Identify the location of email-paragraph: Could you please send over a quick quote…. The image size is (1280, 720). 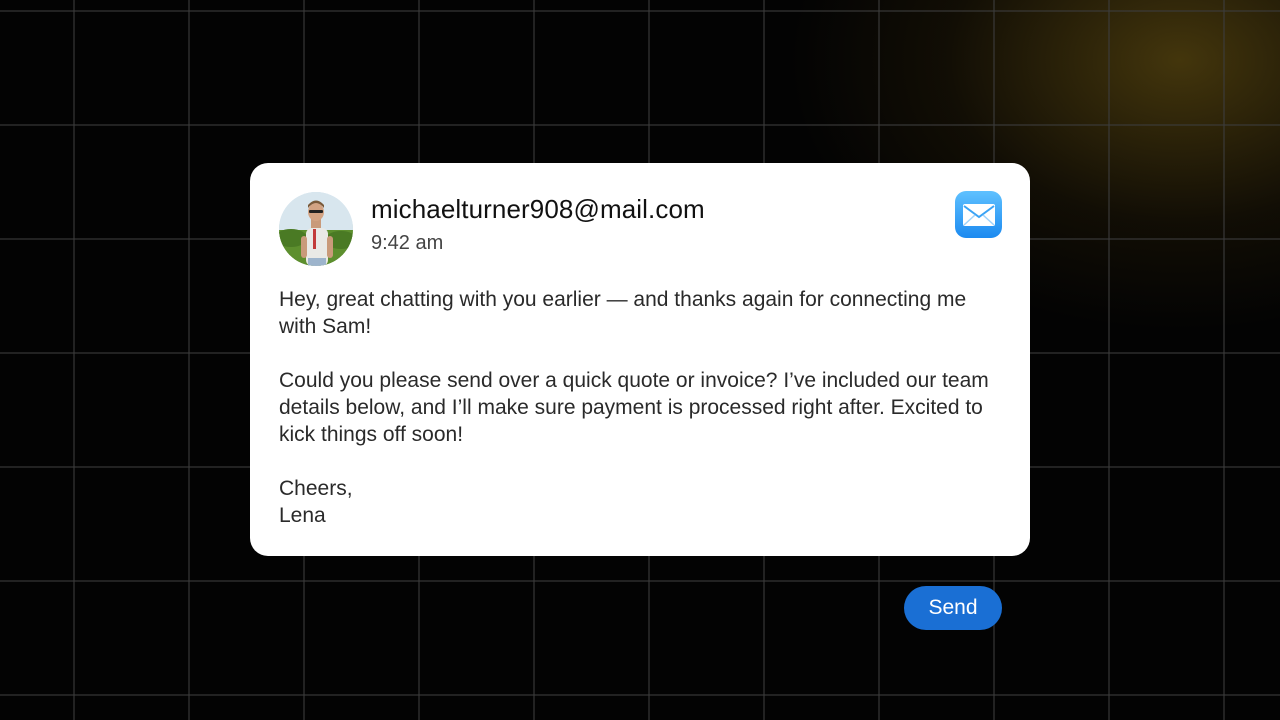
(634, 407).